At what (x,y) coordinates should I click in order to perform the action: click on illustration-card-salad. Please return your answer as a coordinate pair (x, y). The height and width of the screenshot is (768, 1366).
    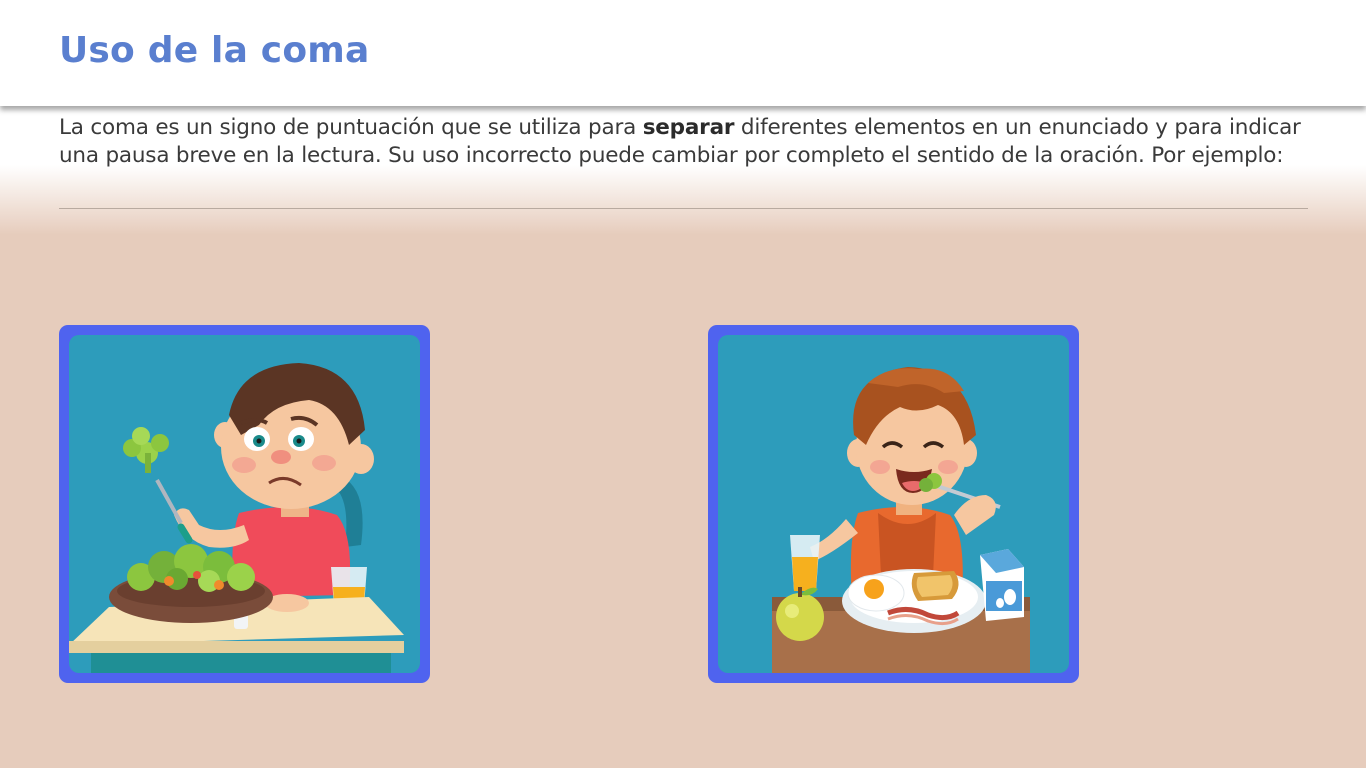
    Looking at the image, I should click on (244, 504).